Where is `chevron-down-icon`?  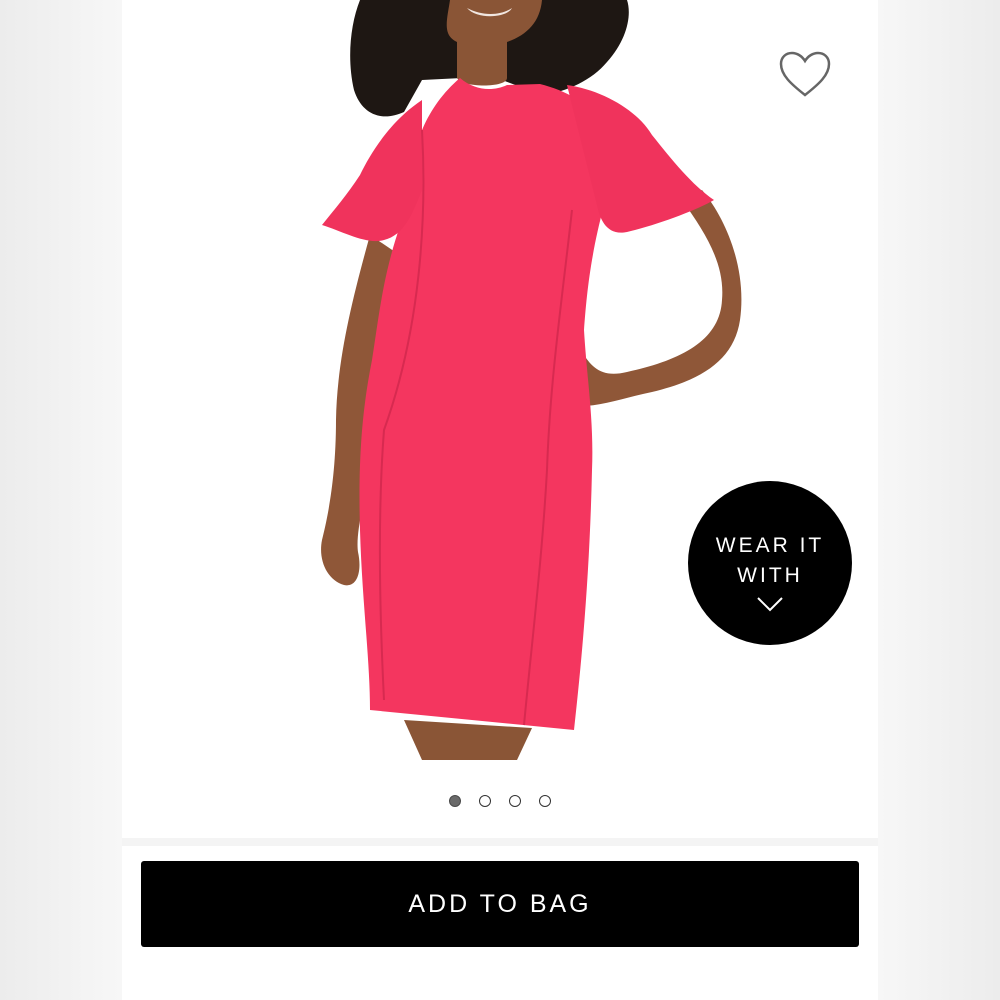 chevron-down-icon is located at coordinates (770, 604).